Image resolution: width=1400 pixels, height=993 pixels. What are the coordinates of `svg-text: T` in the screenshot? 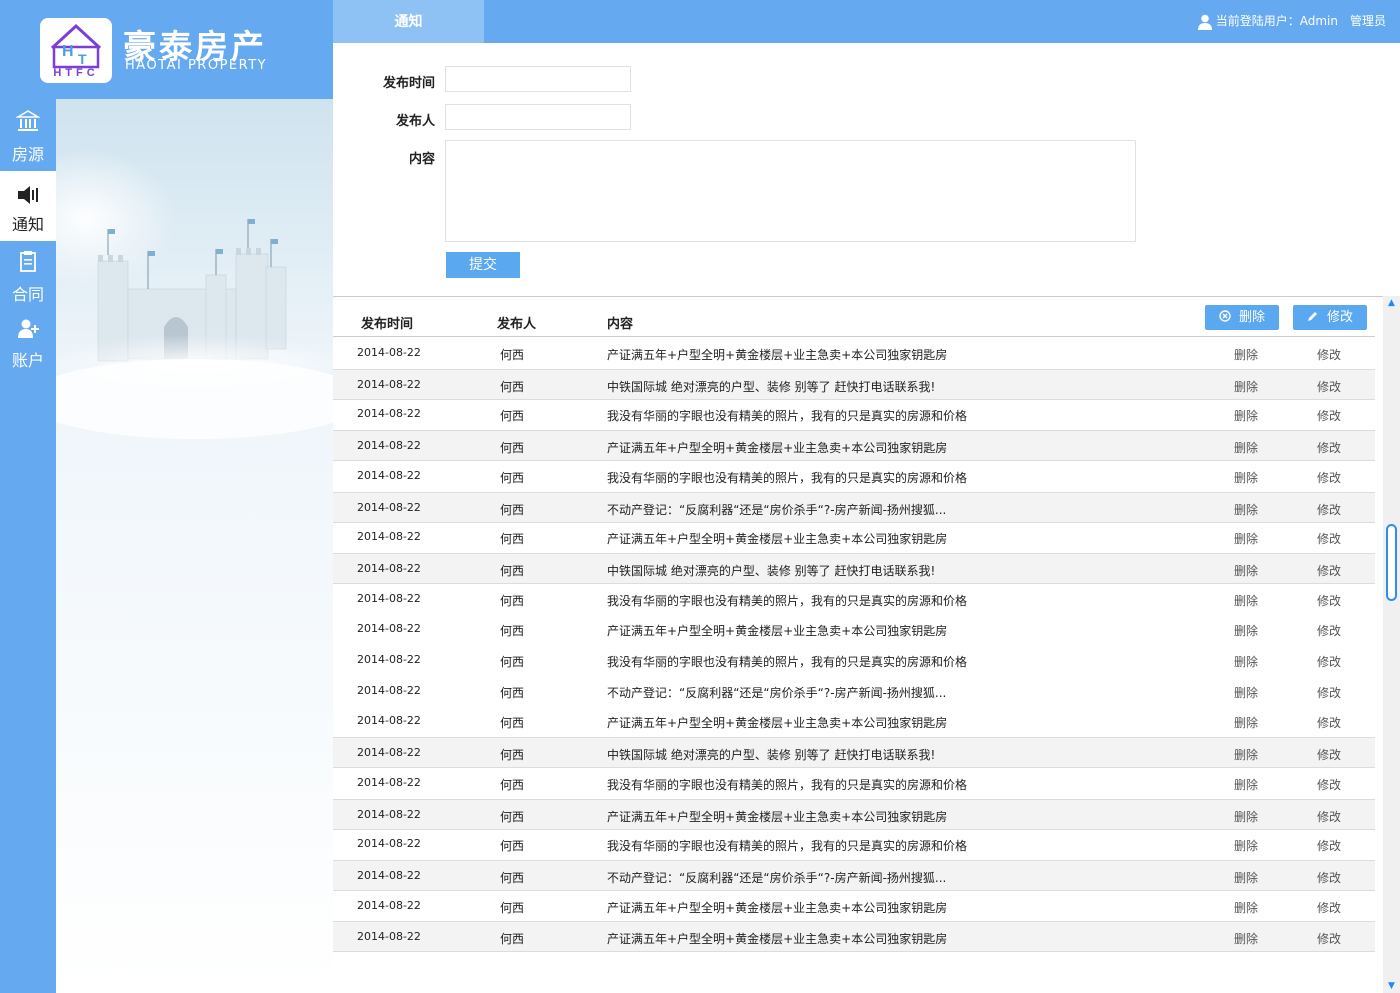 It's located at (82, 59).